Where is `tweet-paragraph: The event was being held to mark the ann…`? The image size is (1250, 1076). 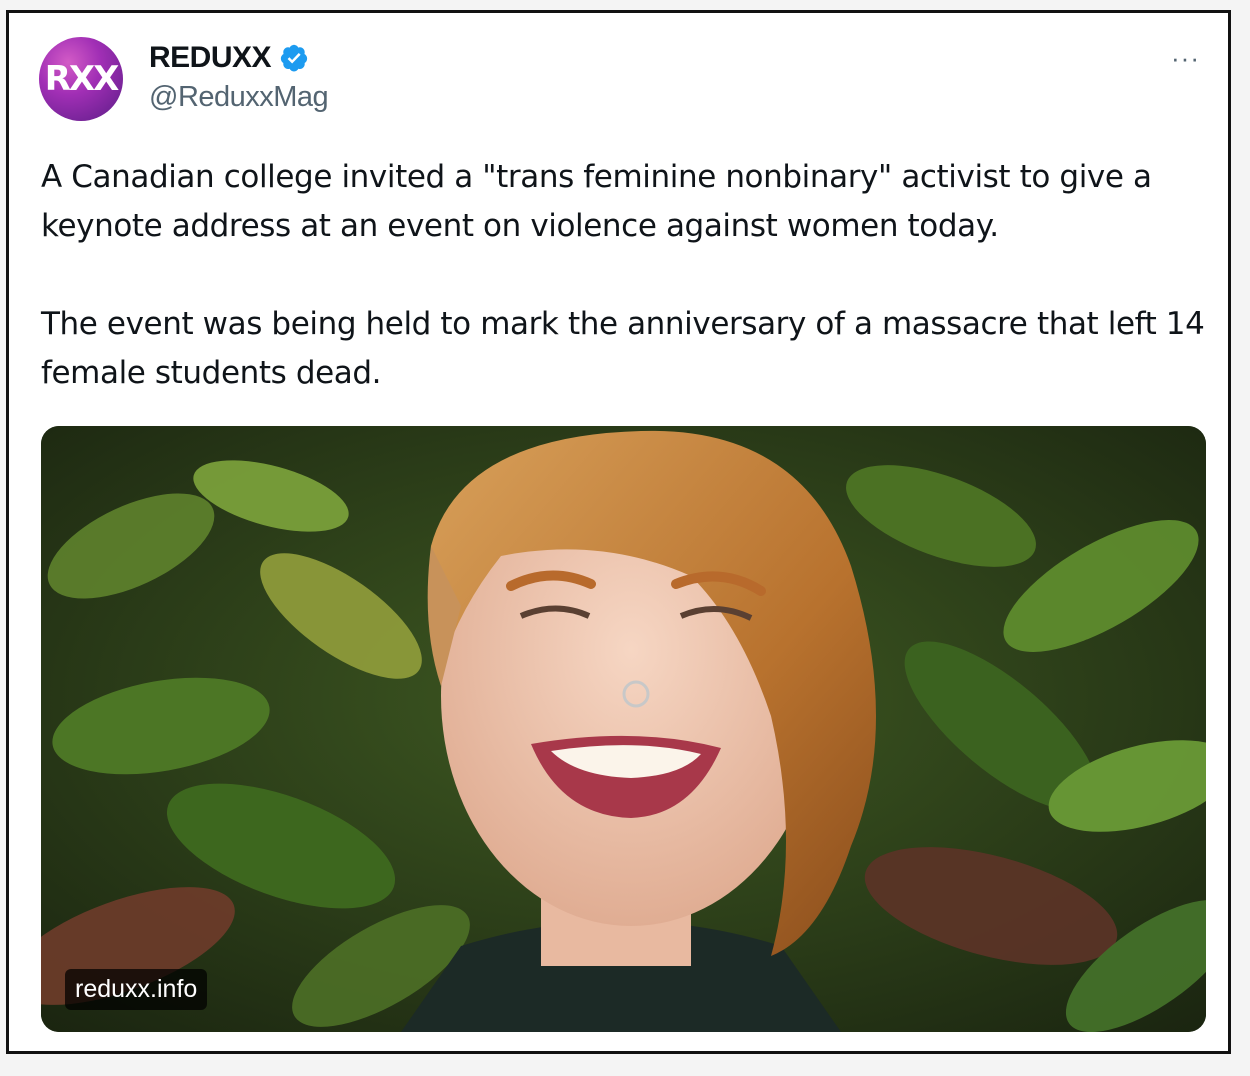
tweet-paragraph: The event was being held to mark the ann… is located at coordinates (623, 348).